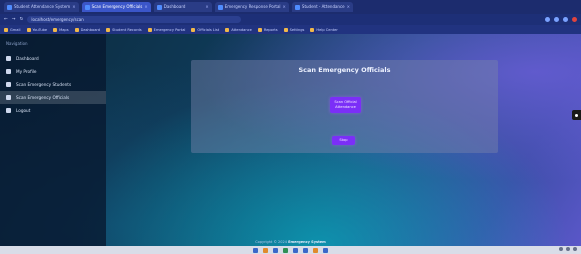  I want to click on sidebar-item-label: My Profile, so click(26, 71).